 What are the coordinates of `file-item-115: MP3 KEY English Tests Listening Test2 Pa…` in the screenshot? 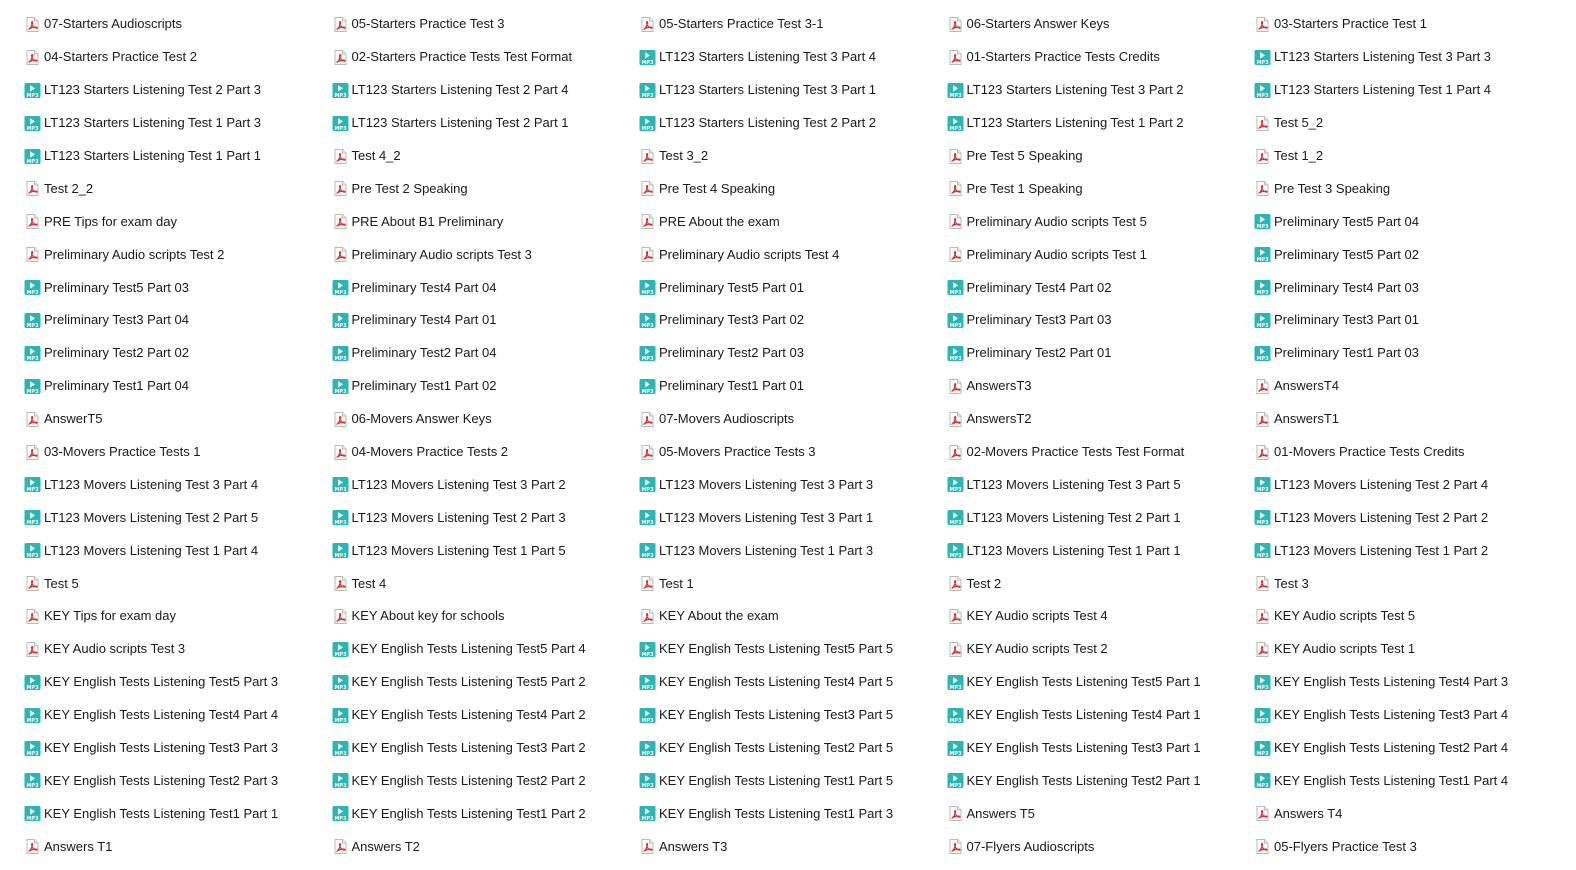 It's located at (1408, 748).